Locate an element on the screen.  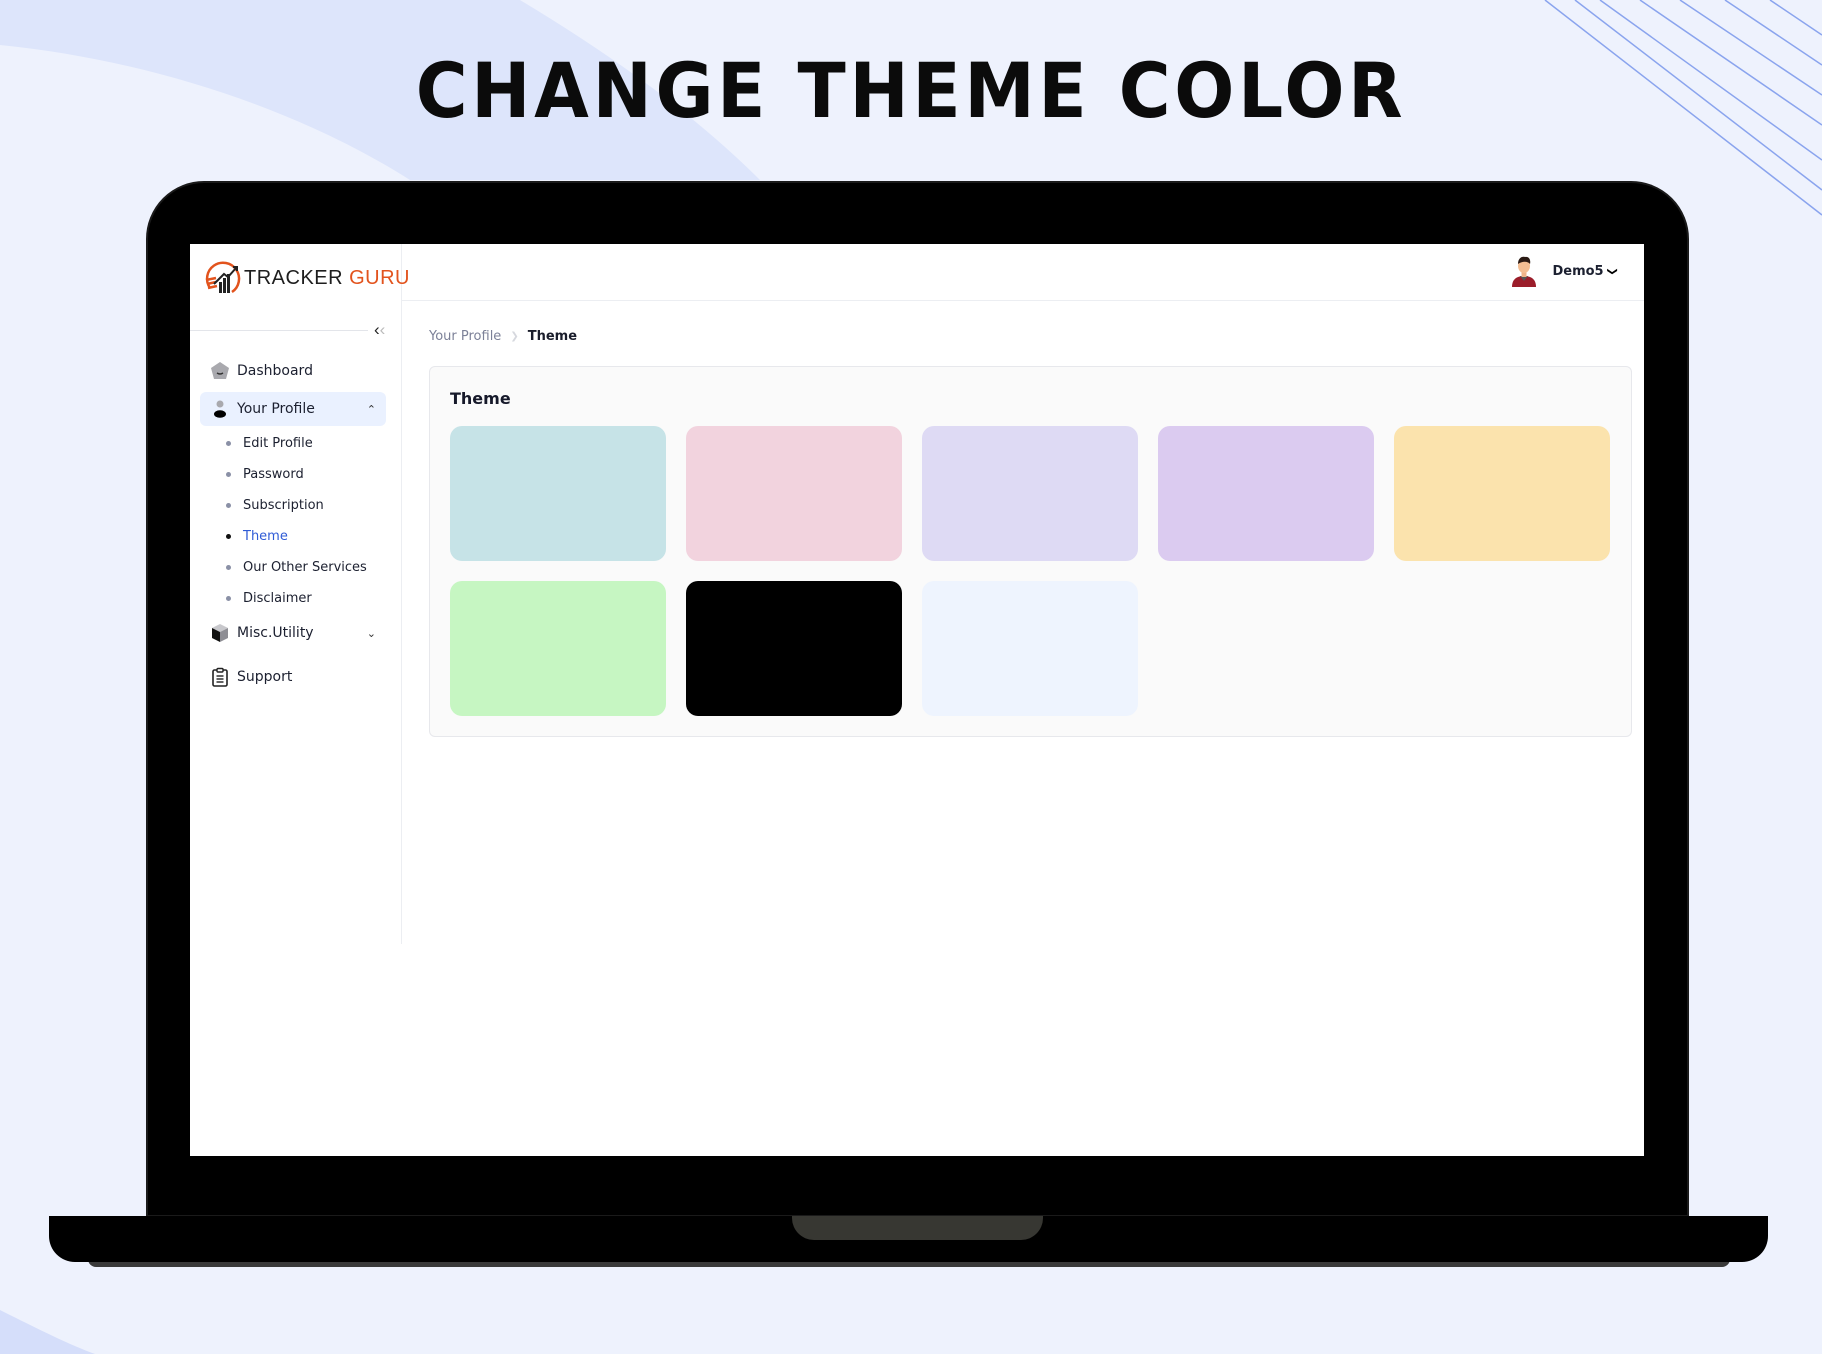
sidebar-subitem-disclaimer: Disclaimer is located at coordinates (293, 598).